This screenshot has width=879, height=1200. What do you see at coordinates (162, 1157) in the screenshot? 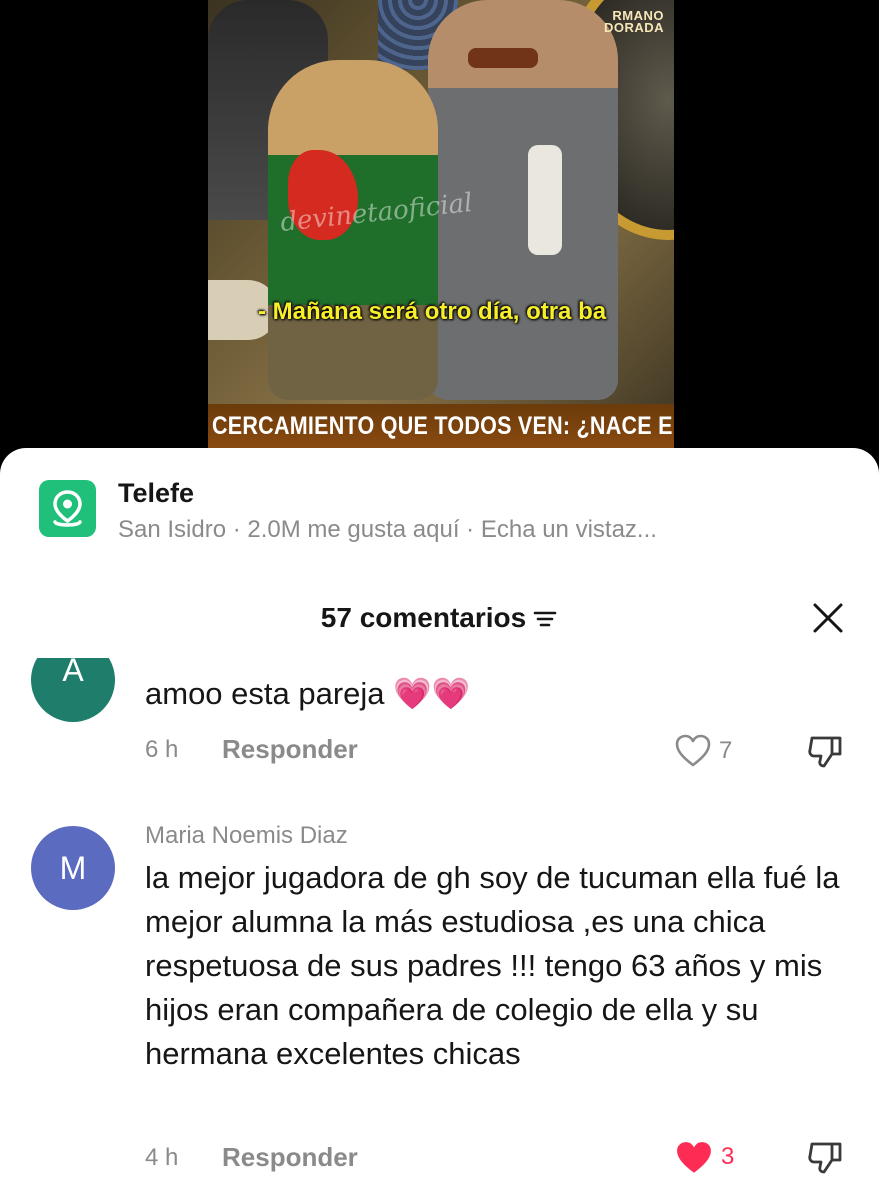
I see `comment-time: 4 h` at bounding box center [162, 1157].